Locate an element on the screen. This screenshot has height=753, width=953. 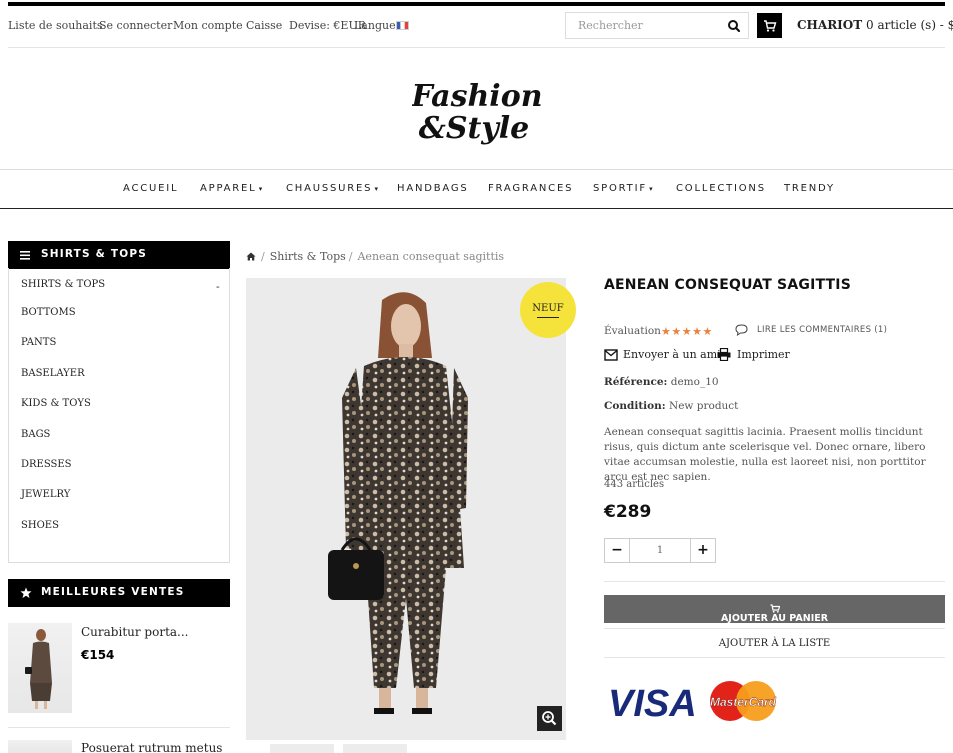
condition-value: New product is located at coordinates (704, 406).